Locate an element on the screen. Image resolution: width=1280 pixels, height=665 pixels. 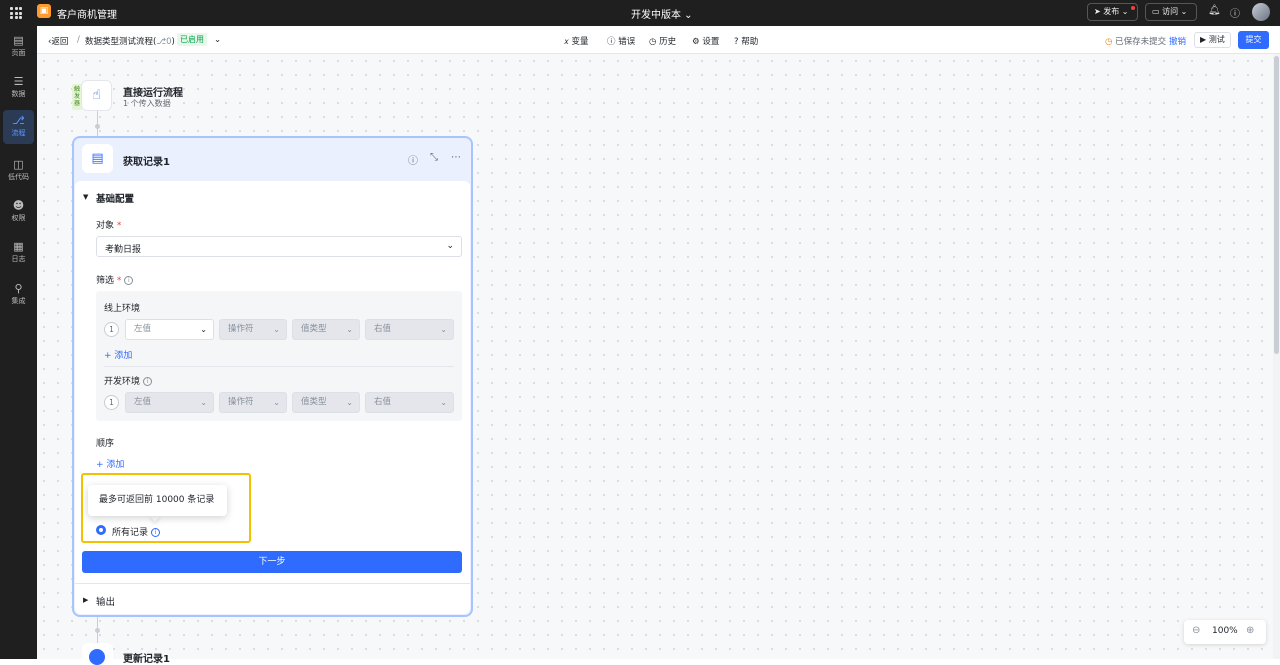
play-icon: ▶ is located at coordinates (1203, 39).